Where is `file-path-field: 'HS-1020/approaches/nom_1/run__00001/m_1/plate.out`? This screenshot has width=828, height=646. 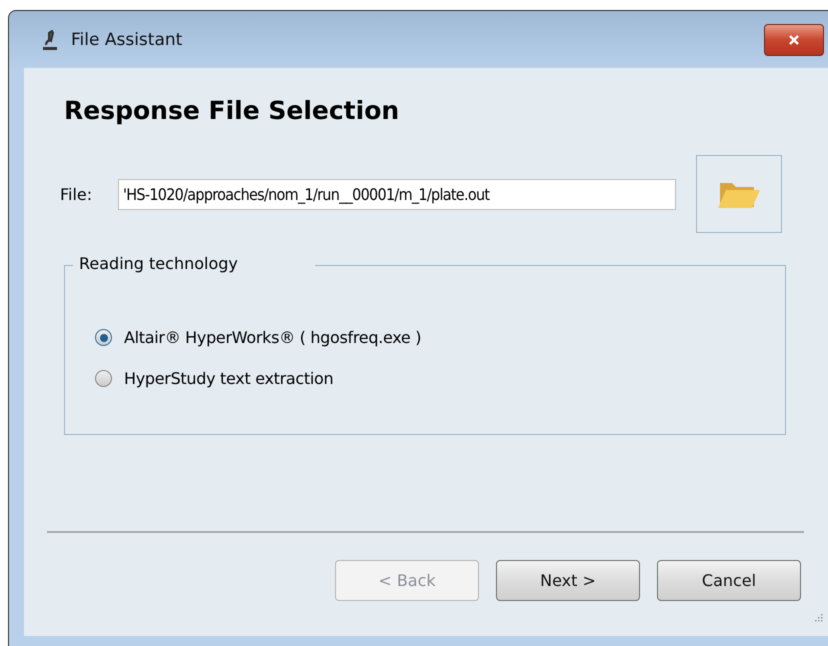
file-path-field: 'HS-1020/approaches/nom_1/run__00001/m_1/plate.out is located at coordinates (397, 194).